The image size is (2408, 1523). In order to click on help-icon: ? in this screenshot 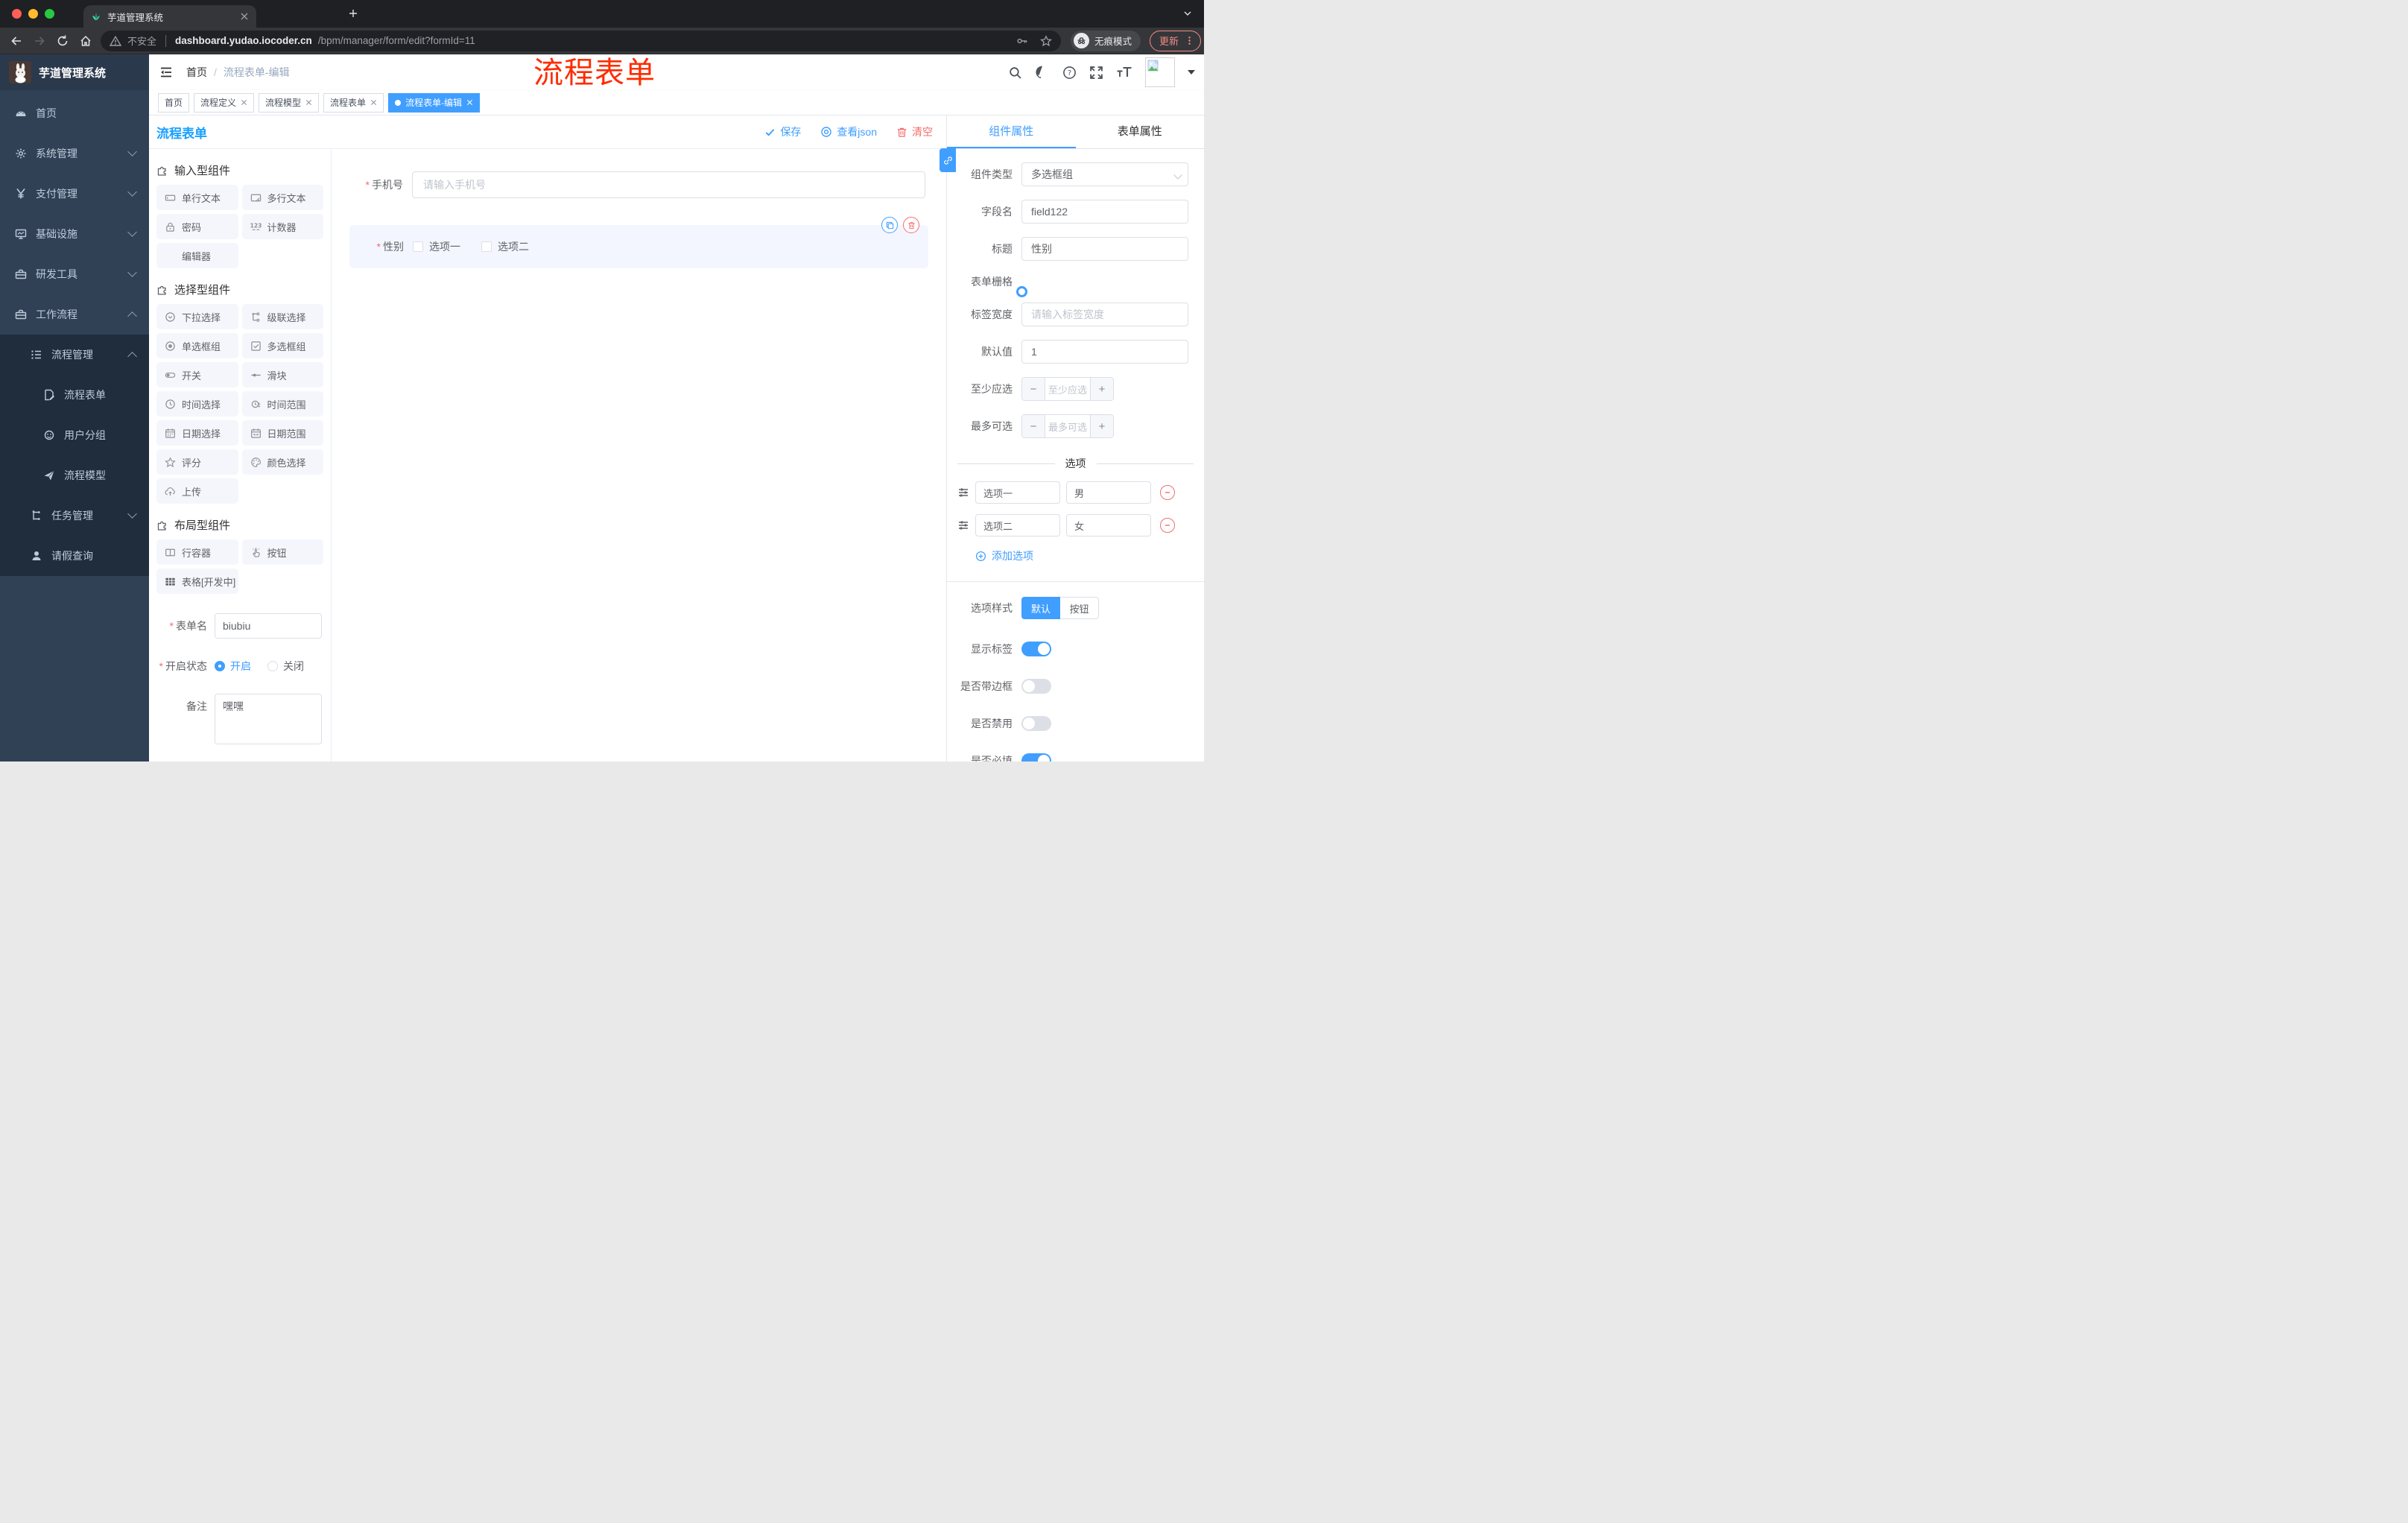, I will do `click(1069, 73)`.